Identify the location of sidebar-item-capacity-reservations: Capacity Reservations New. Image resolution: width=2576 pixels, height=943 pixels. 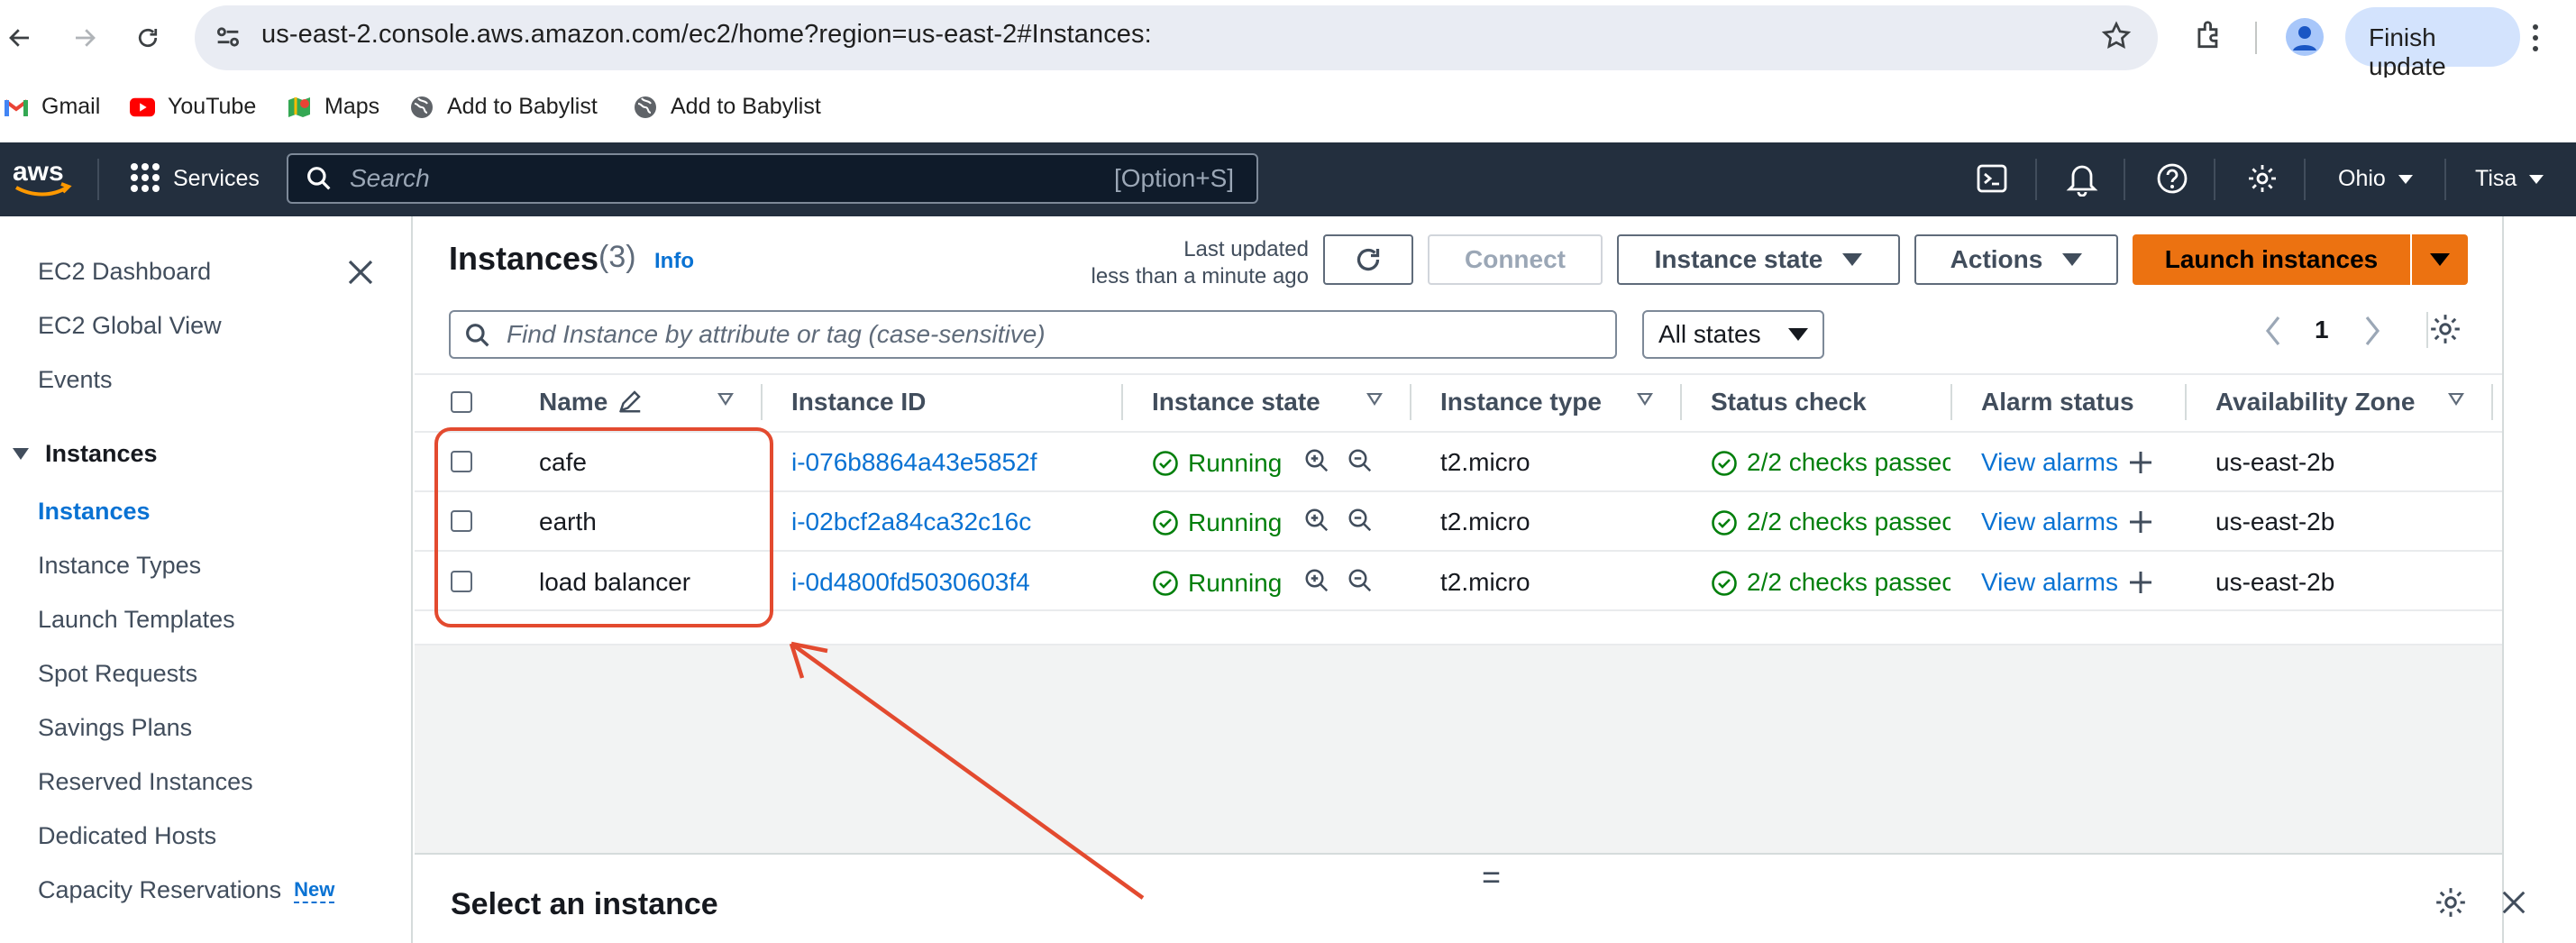
(186, 890).